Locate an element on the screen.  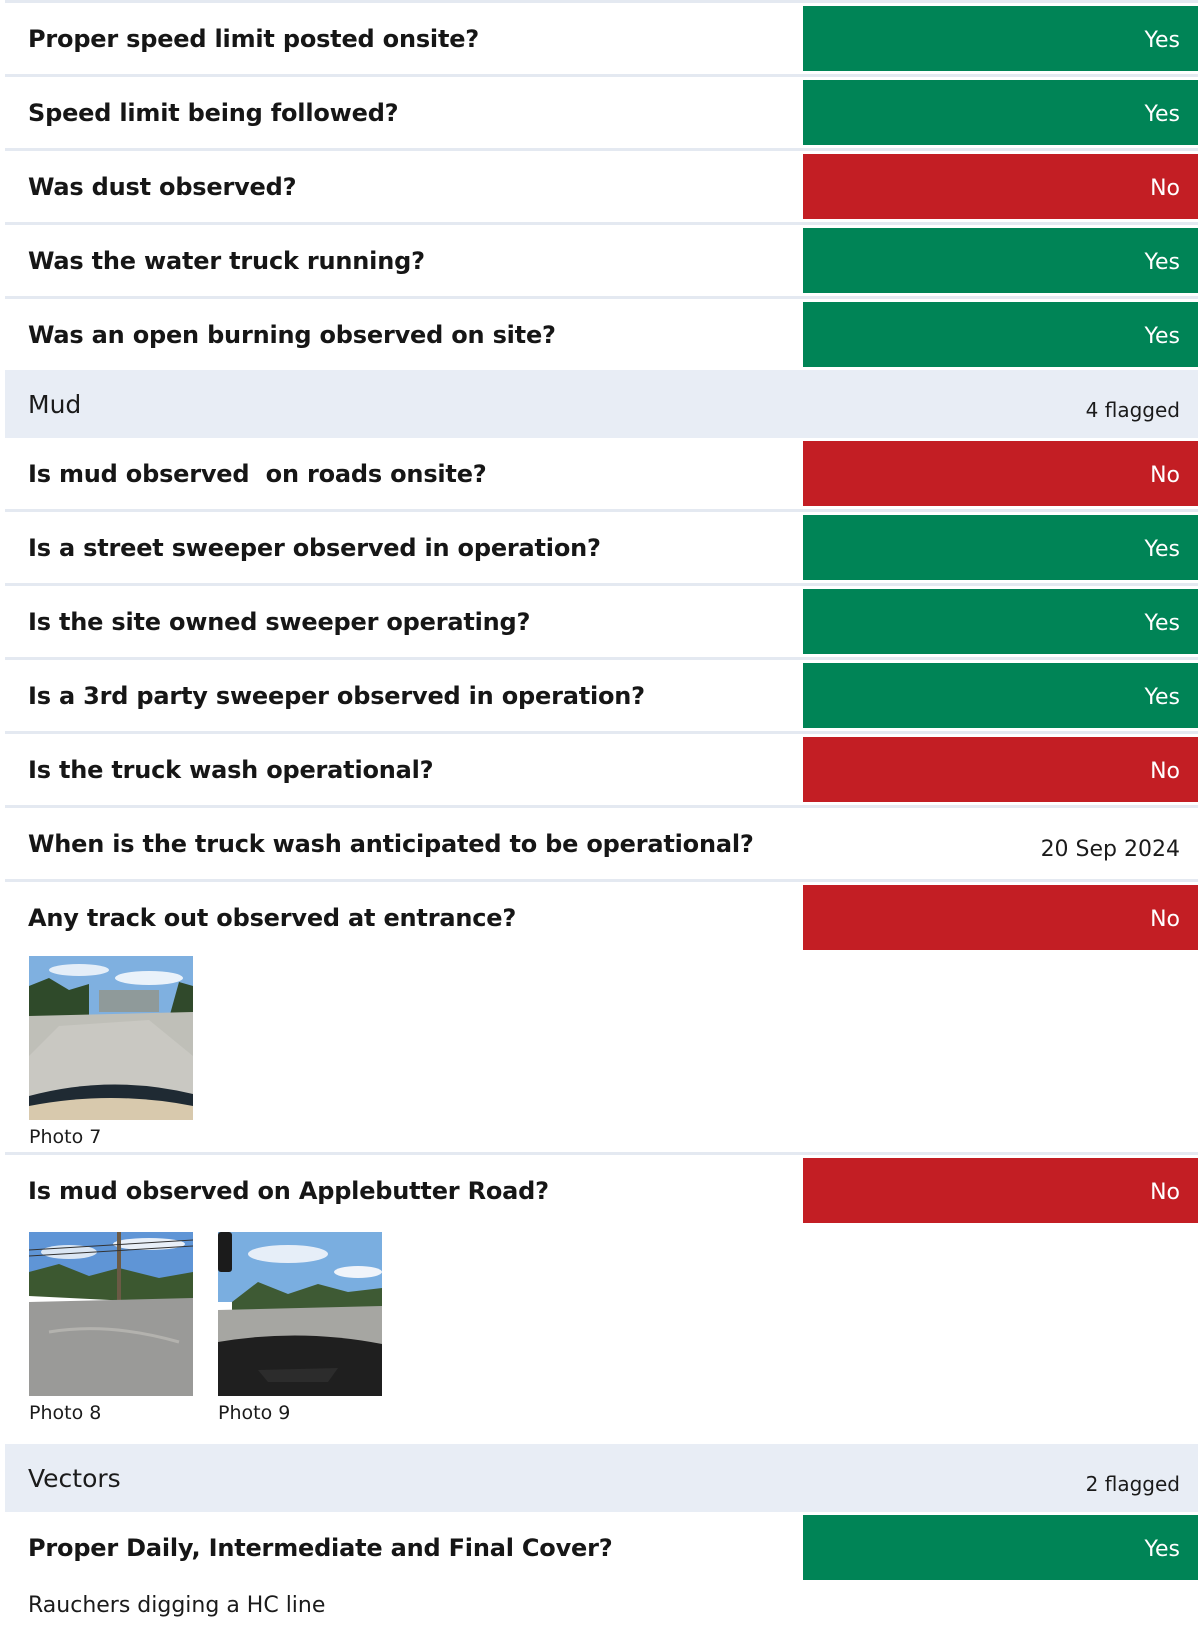
answer-note: Rauchers digging a HC line is located at coordinates (177, 1605).